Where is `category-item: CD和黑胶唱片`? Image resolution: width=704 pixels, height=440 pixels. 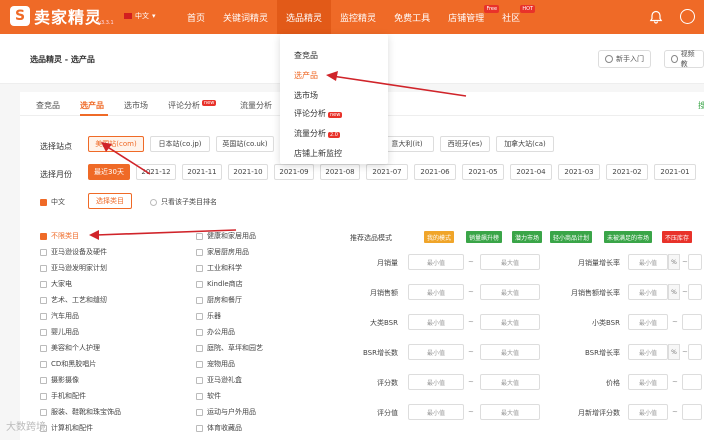 category-item: CD和黑胶唱片 is located at coordinates (68, 364).